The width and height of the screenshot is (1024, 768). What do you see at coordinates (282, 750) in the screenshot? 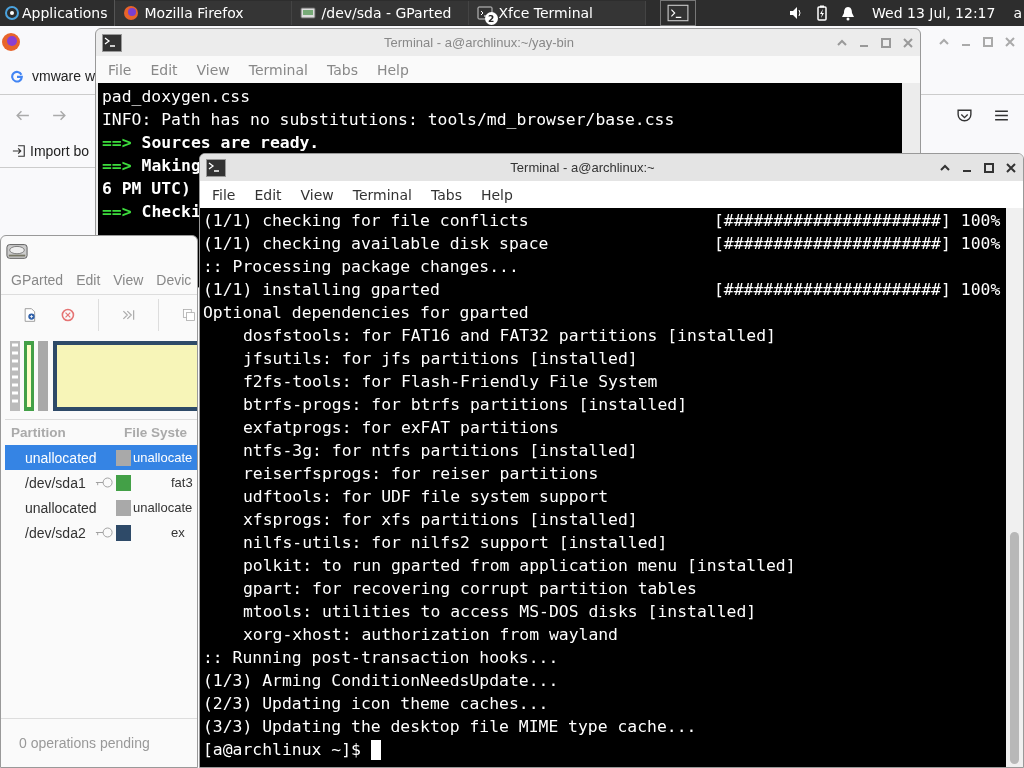
I see `shell-prompt: [a@archlinux ~]$` at bounding box center [282, 750].